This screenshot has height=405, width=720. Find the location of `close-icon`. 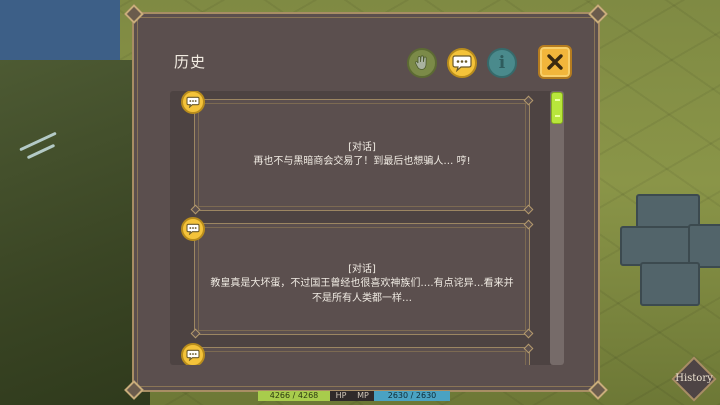

close-icon is located at coordinates (555, 62).